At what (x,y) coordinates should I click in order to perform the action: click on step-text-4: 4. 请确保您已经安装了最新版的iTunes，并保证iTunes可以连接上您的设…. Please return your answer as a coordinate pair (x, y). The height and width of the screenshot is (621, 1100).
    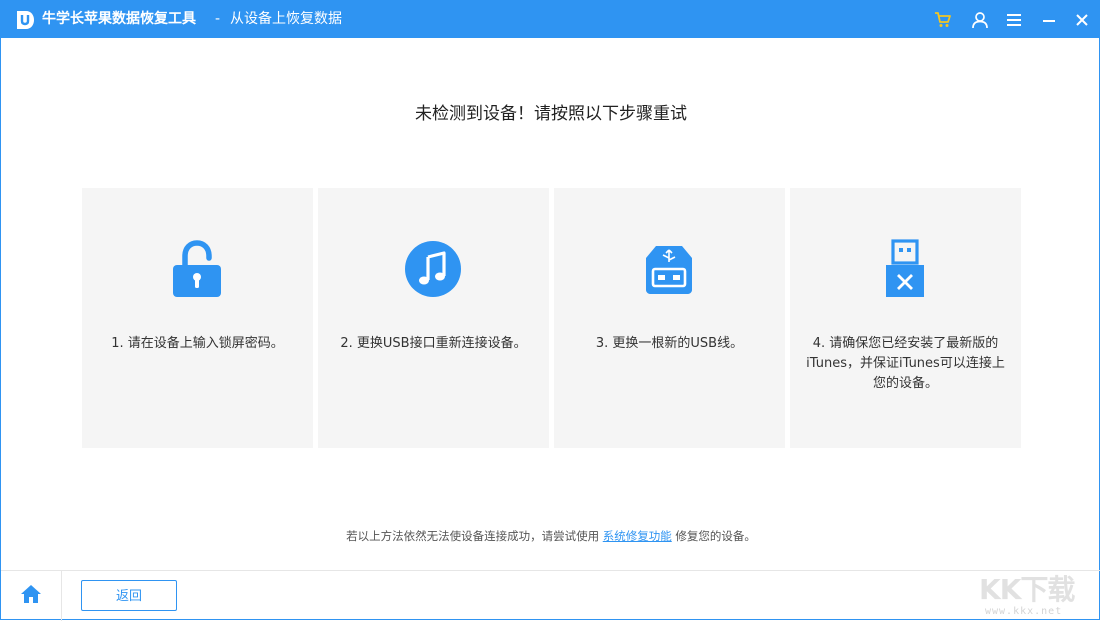
    Looking at the image, I should click on (905, 364).